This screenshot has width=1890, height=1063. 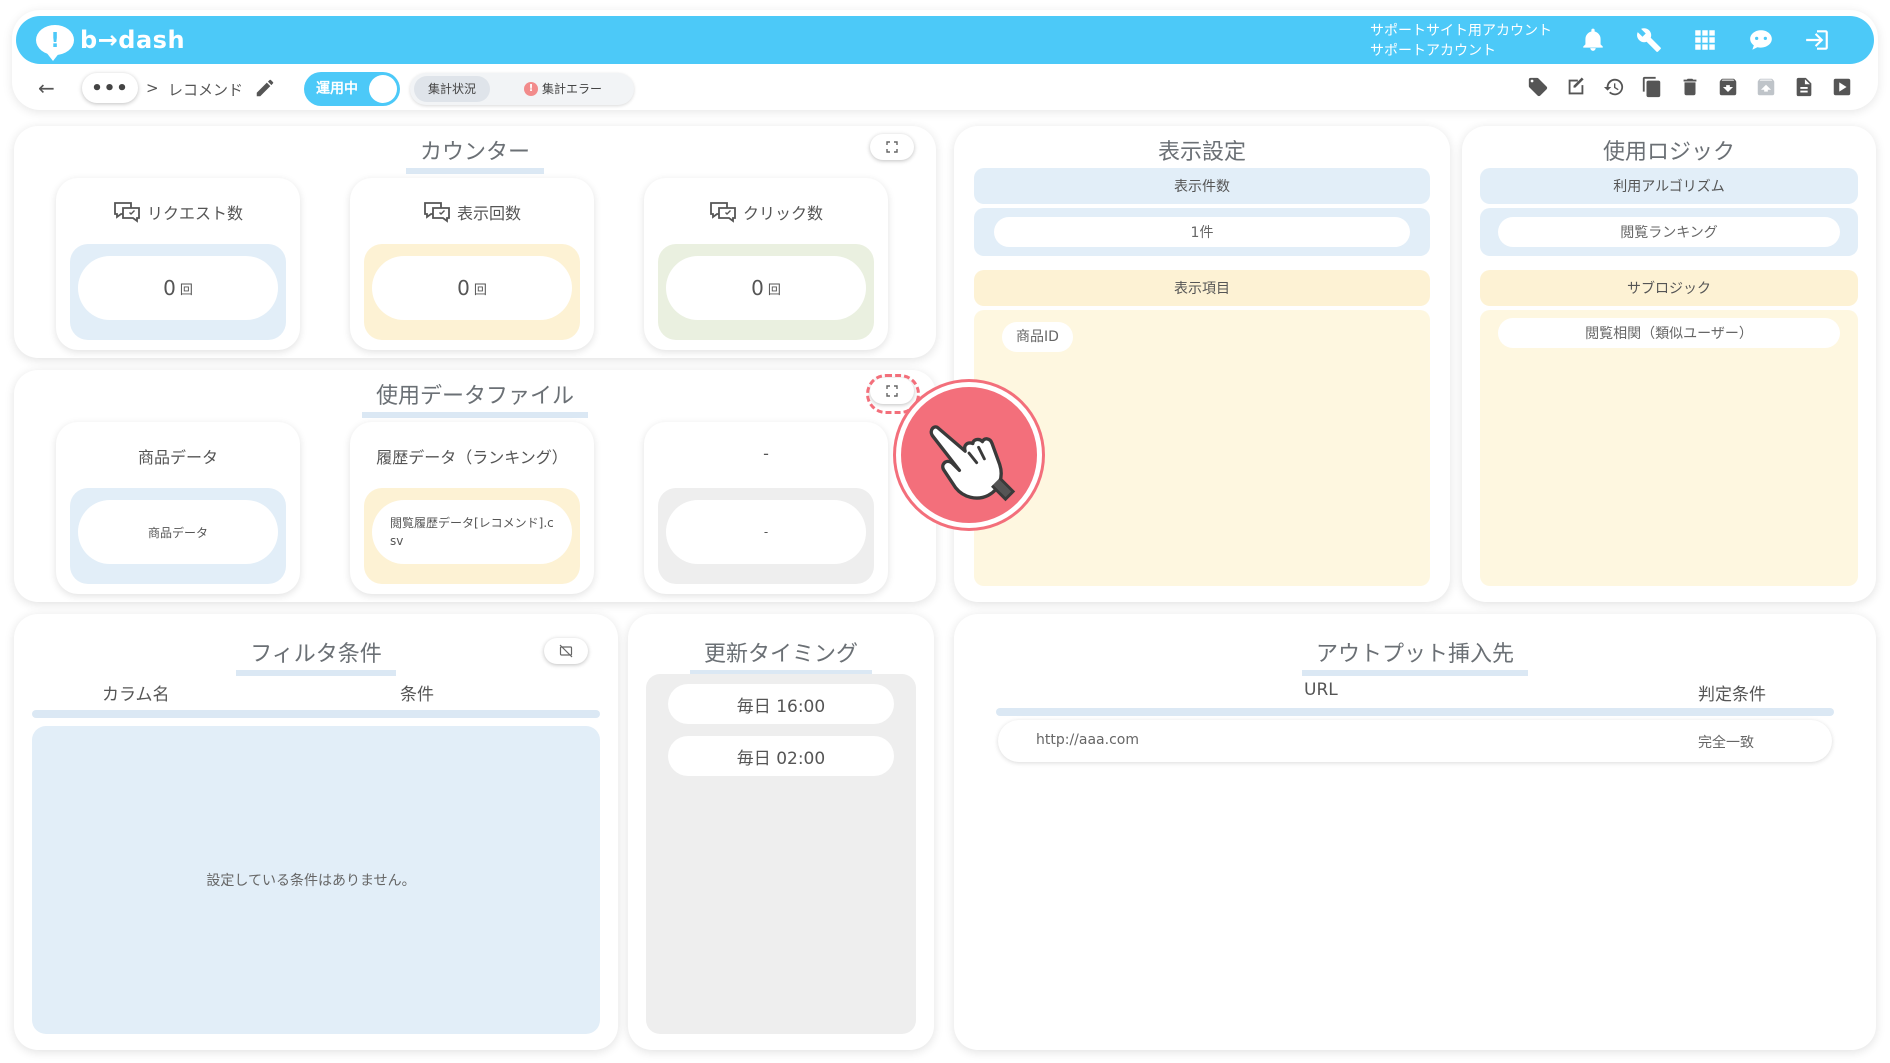 What do you see at coordinates (1804, 87) in the screenshot?
I see `document-icon` at bounding box center [1804, 87].